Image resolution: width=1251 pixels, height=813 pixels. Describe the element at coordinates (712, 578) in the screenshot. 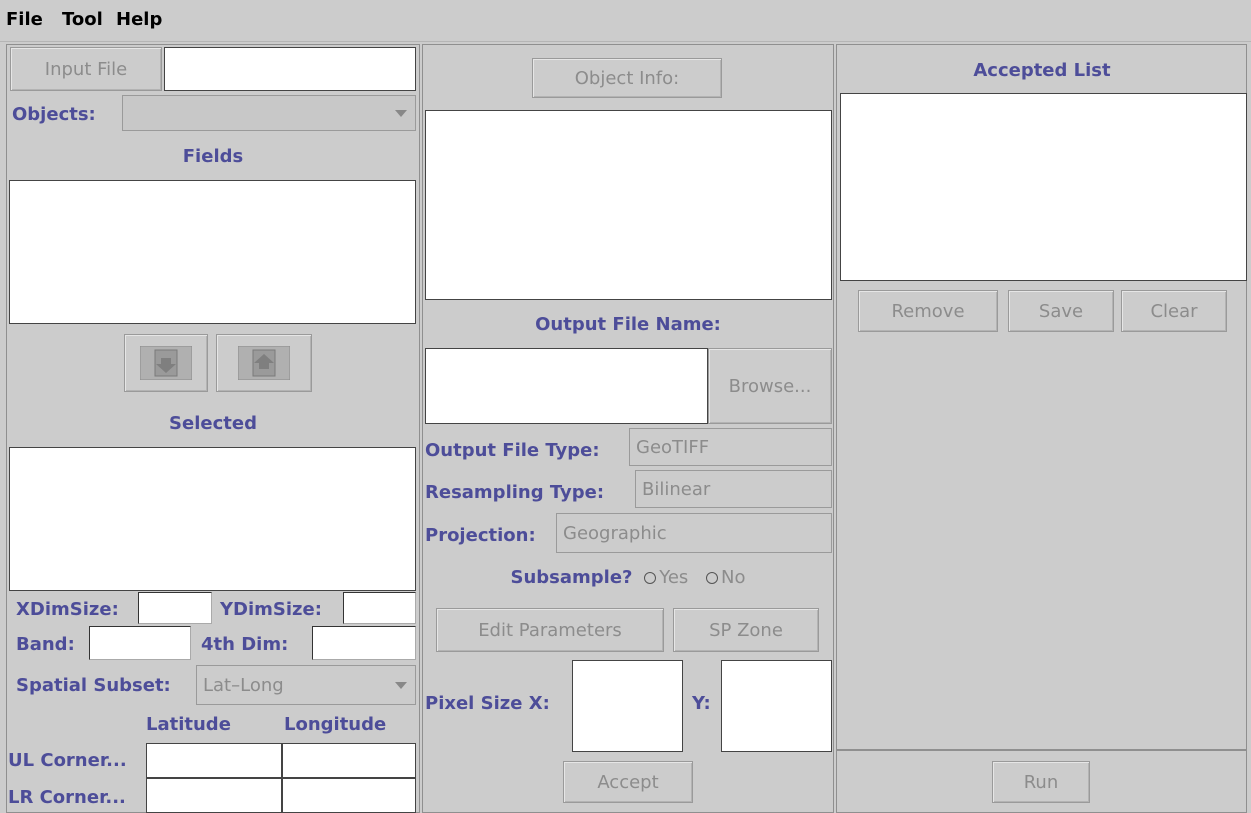

I see `subsample-no-radio` at that location.